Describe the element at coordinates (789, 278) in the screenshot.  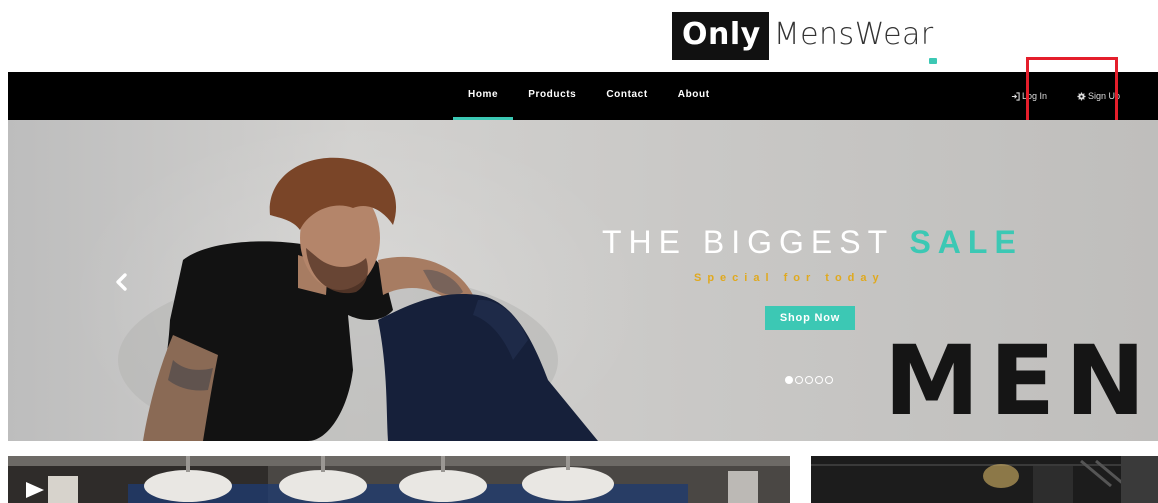
I see `hero-subtitle: Special for today` at that location.